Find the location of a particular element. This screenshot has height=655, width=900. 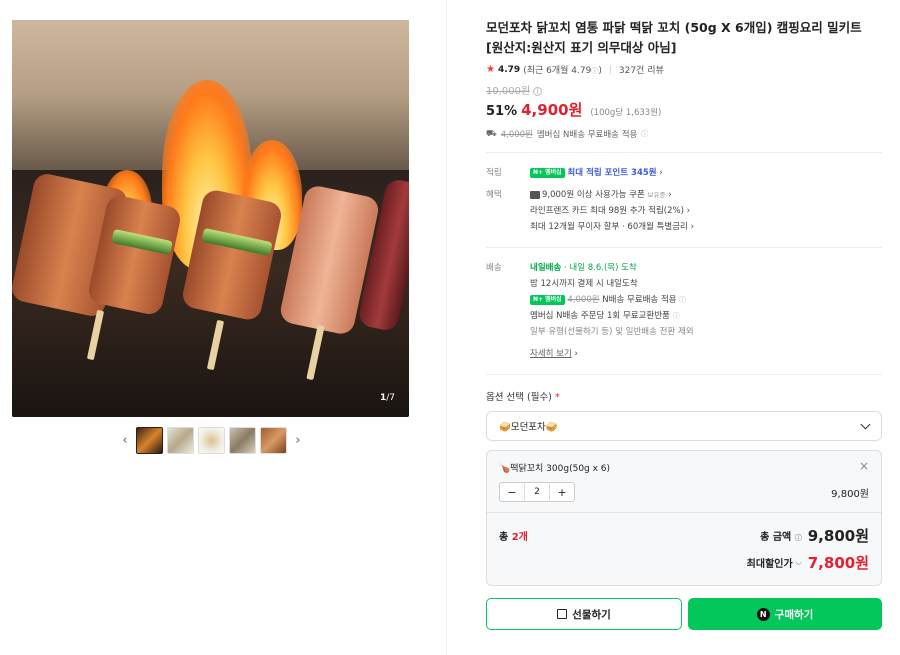

points-text: 최대 적립 포인트 345원 is located at coordinates (611, 173).